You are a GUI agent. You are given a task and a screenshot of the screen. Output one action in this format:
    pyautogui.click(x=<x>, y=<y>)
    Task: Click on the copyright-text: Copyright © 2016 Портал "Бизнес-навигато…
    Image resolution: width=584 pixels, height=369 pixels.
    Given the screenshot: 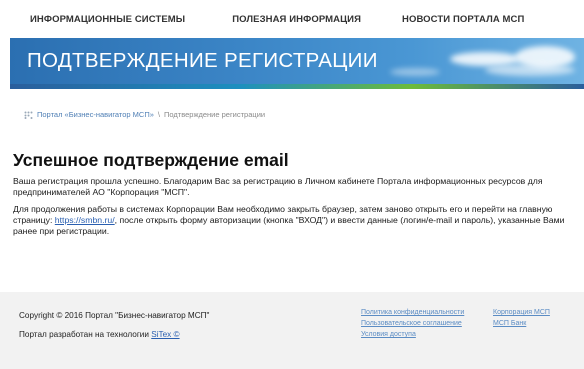 What is the action you would take?
    pyautogui.click(x=114, y=315)
    